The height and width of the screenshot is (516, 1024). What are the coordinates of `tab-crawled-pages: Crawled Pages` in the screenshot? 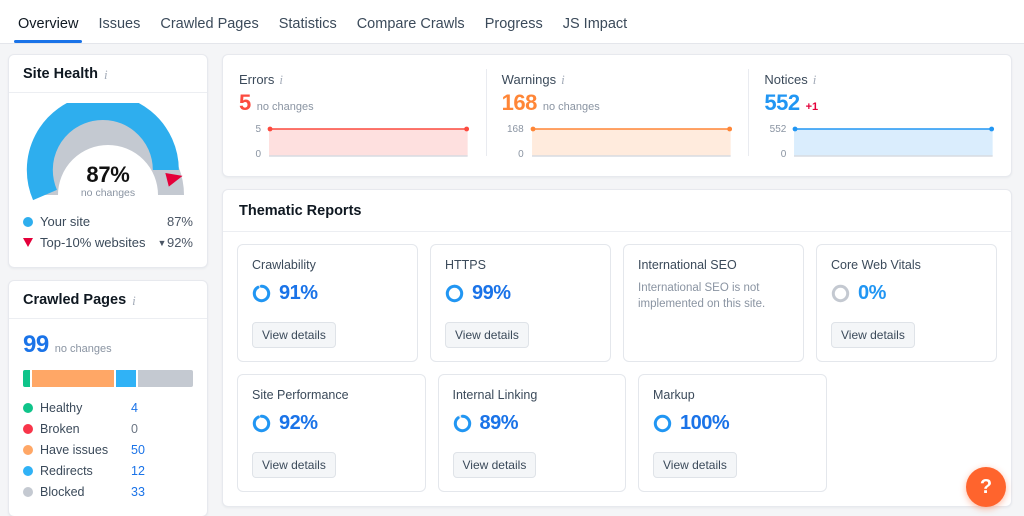 It's located at (209, 29).